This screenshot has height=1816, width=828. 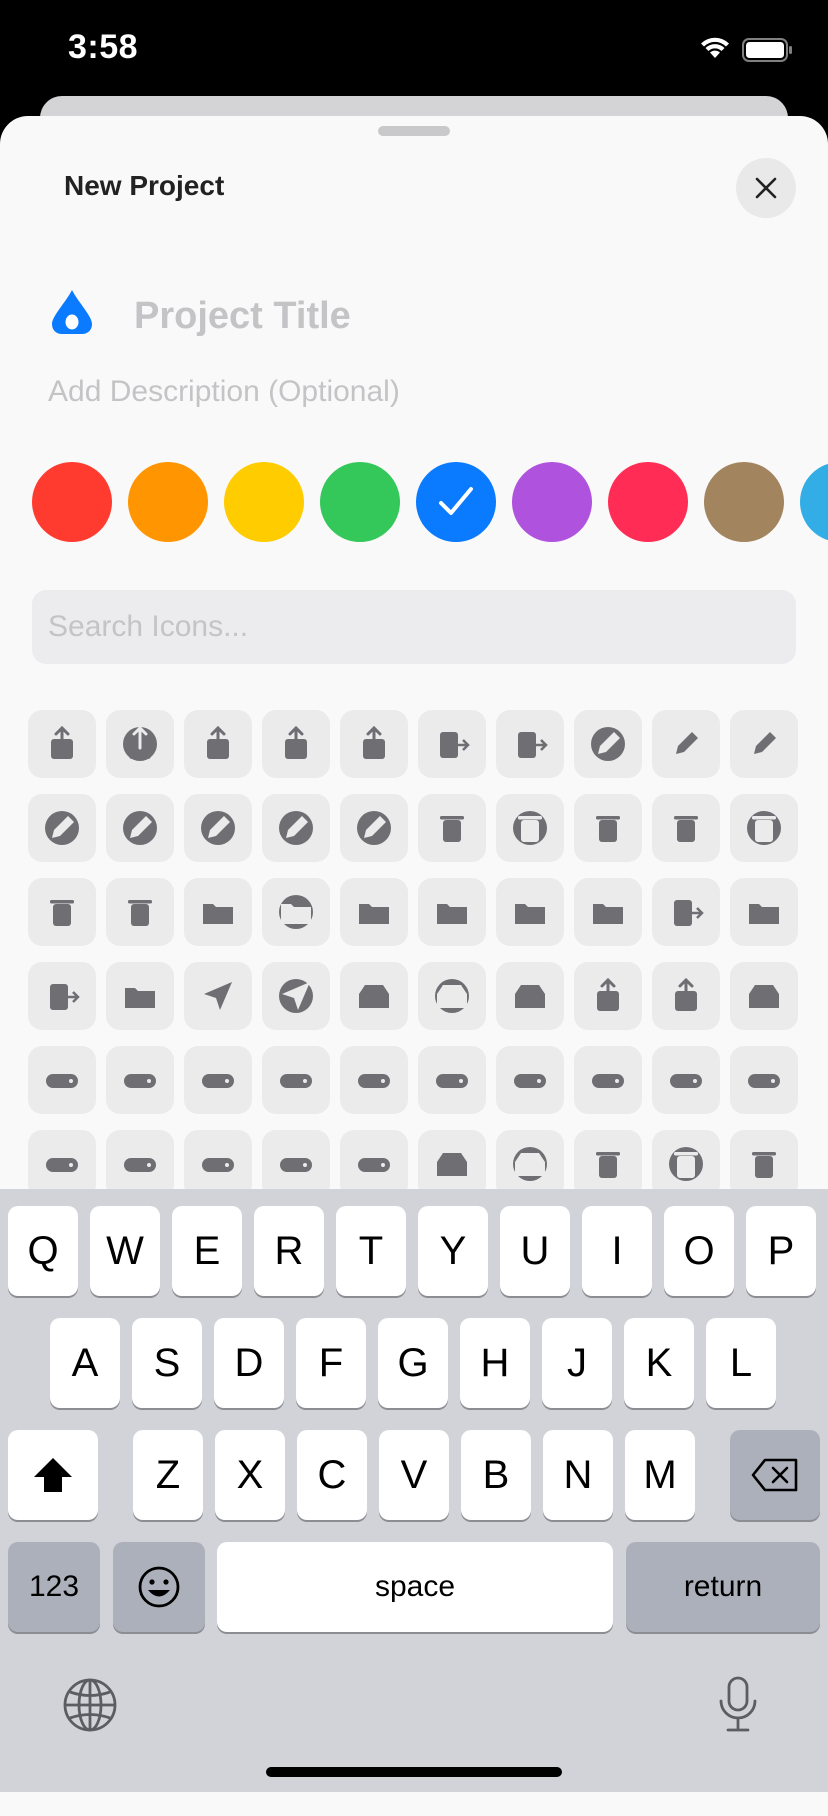 I want to click on icon-tile-trash, so click(x=452, y=828).